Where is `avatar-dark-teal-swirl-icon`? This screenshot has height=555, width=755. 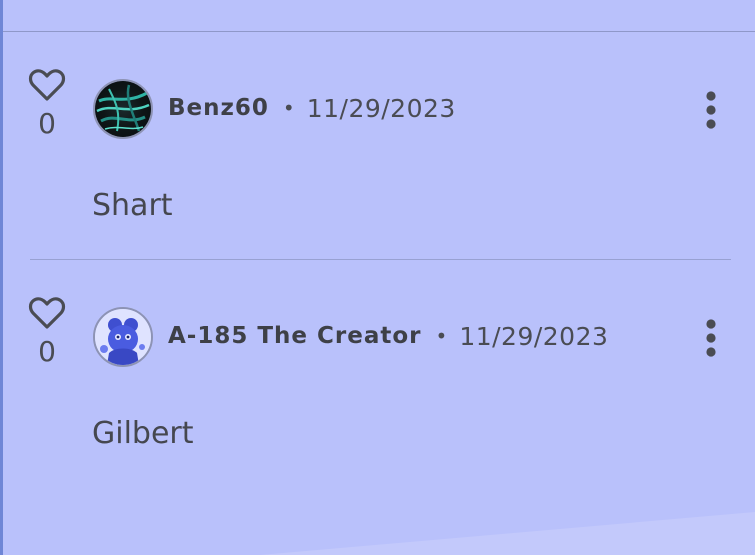
avatar-dark-teal-swirl-icon is located at coordinates (123, 109).